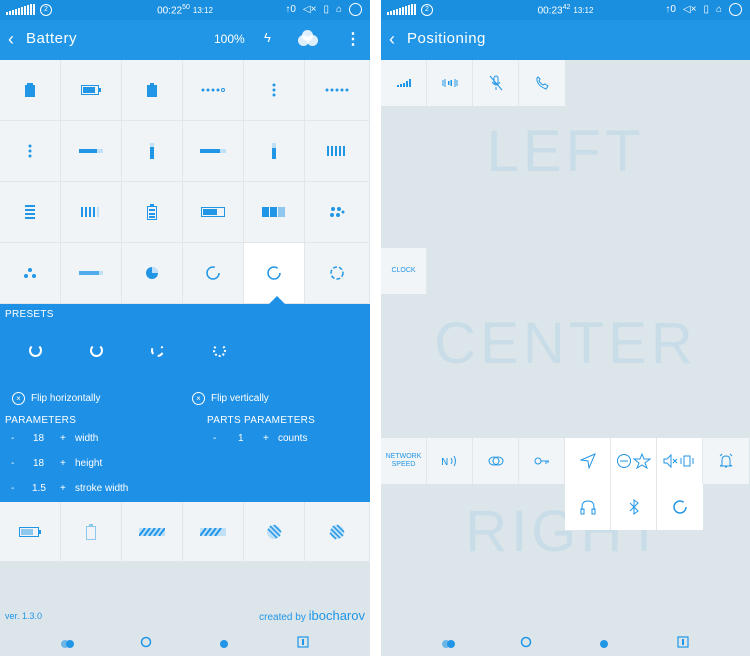 The image size is (750, 656). Describe the element at coordinates (274, 212) in the screenshot. I see `style-block-segments` at that location.